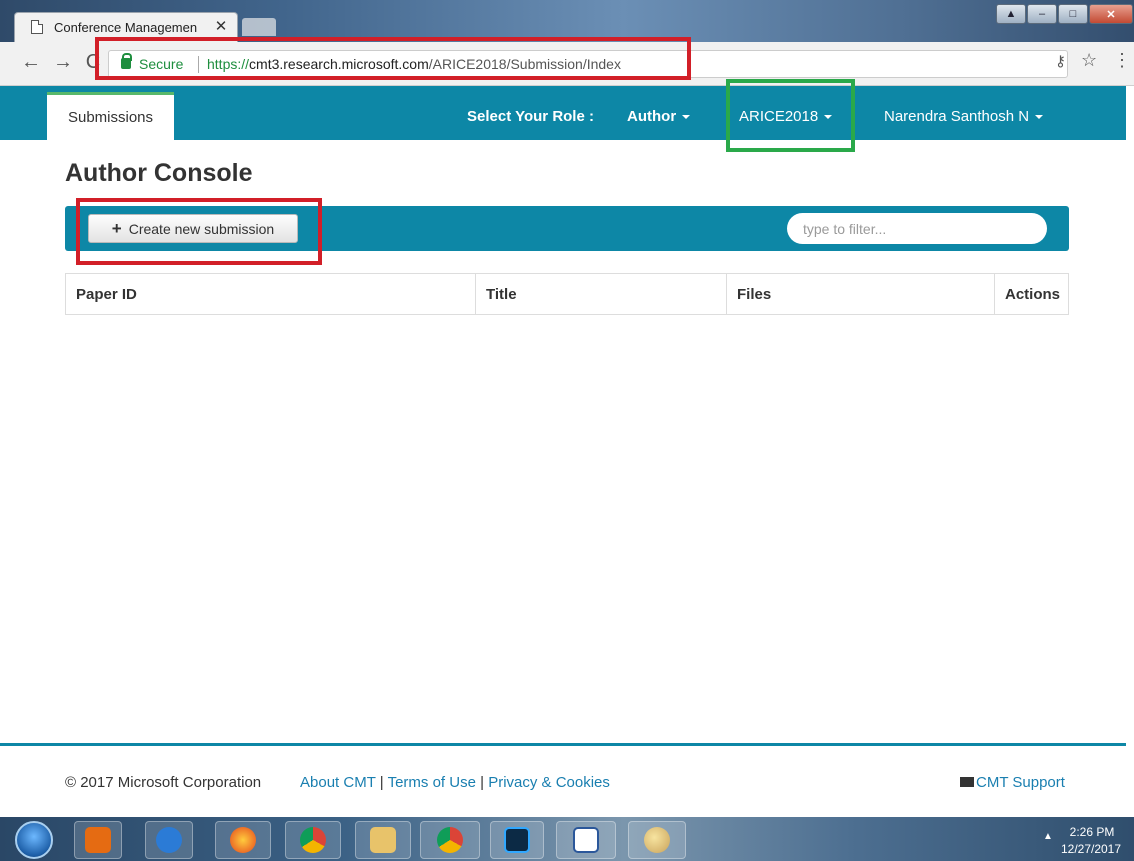 The width and height of the screenshot is (1134, 861). I want to click on submissions-table: Paper ID Title Files Actions, so click(567, 294).